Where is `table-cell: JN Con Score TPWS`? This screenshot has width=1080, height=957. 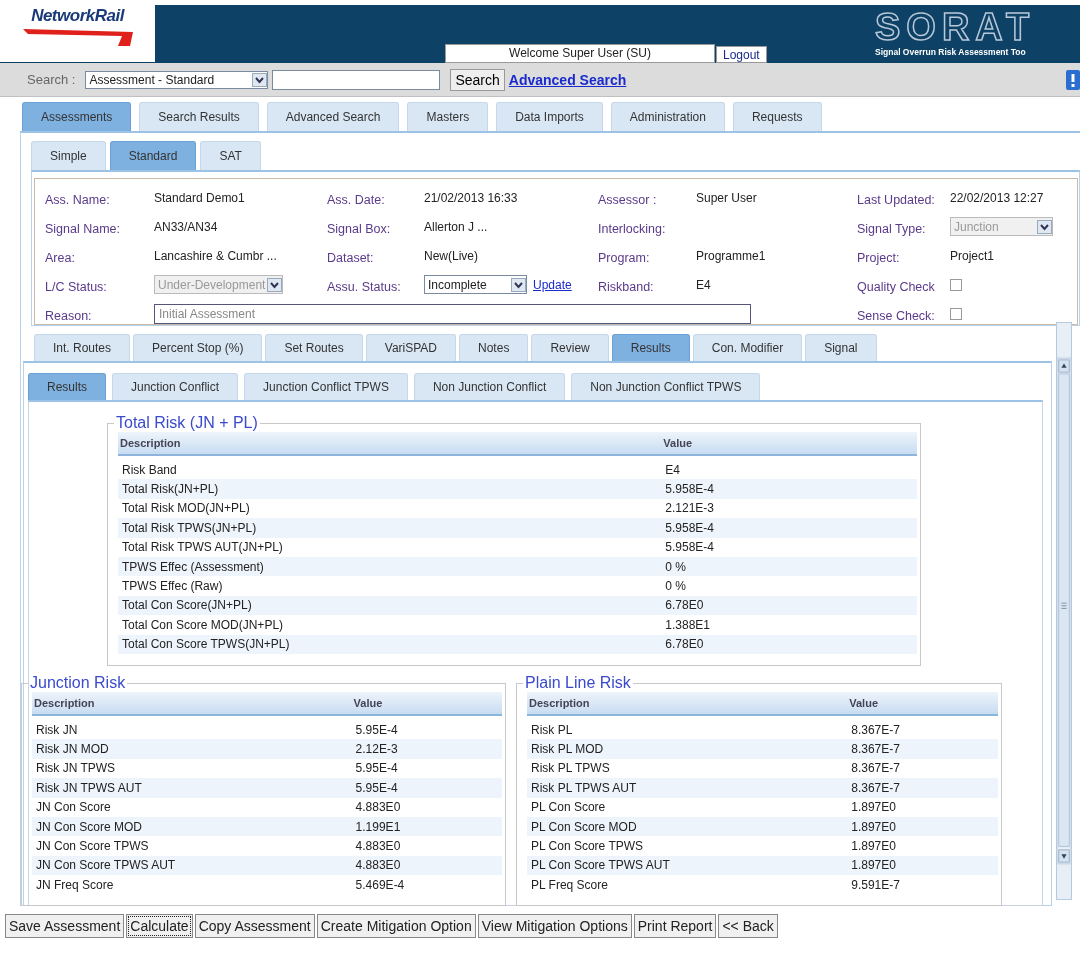
table-cell: JN Con Score TPWS is located at coordinates (192, 846).